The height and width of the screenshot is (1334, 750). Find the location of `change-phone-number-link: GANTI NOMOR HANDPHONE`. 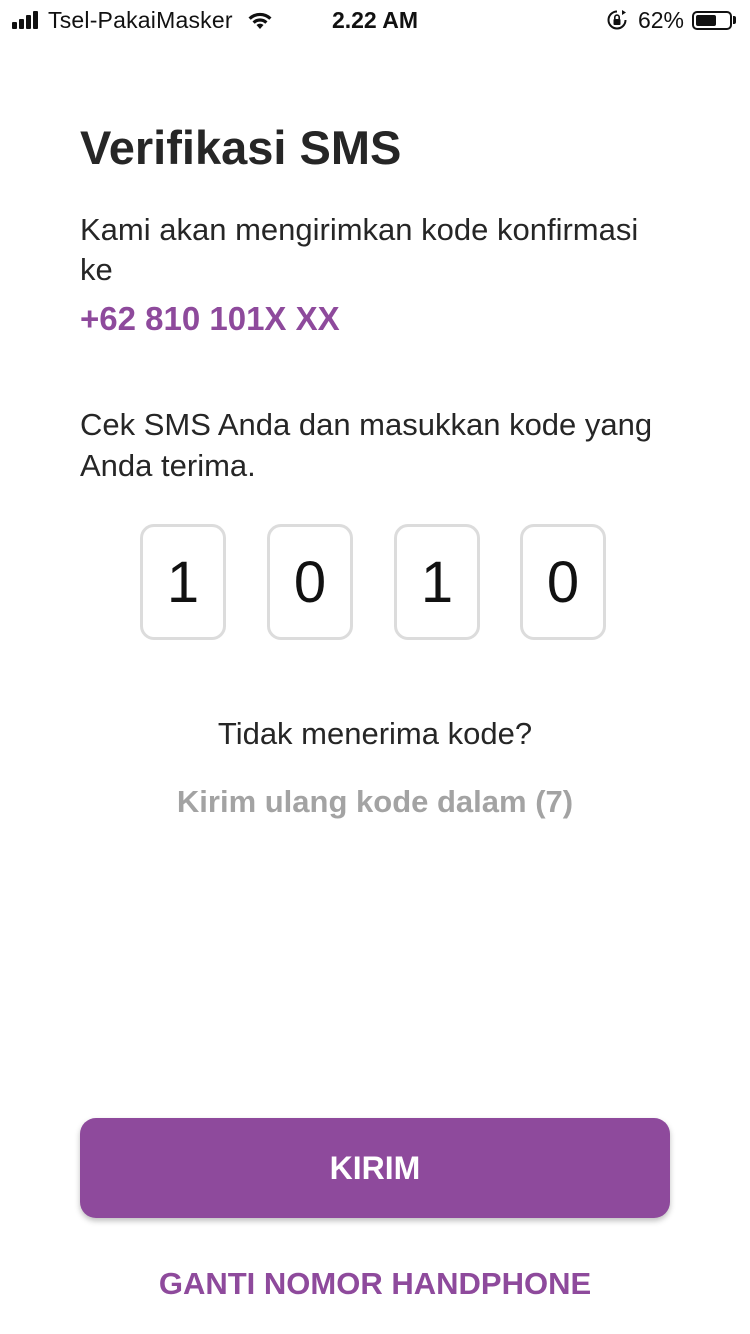

change-phone-number-link: GANTI NOMOR HANDPHONE is located at coordinates (375, 1284).